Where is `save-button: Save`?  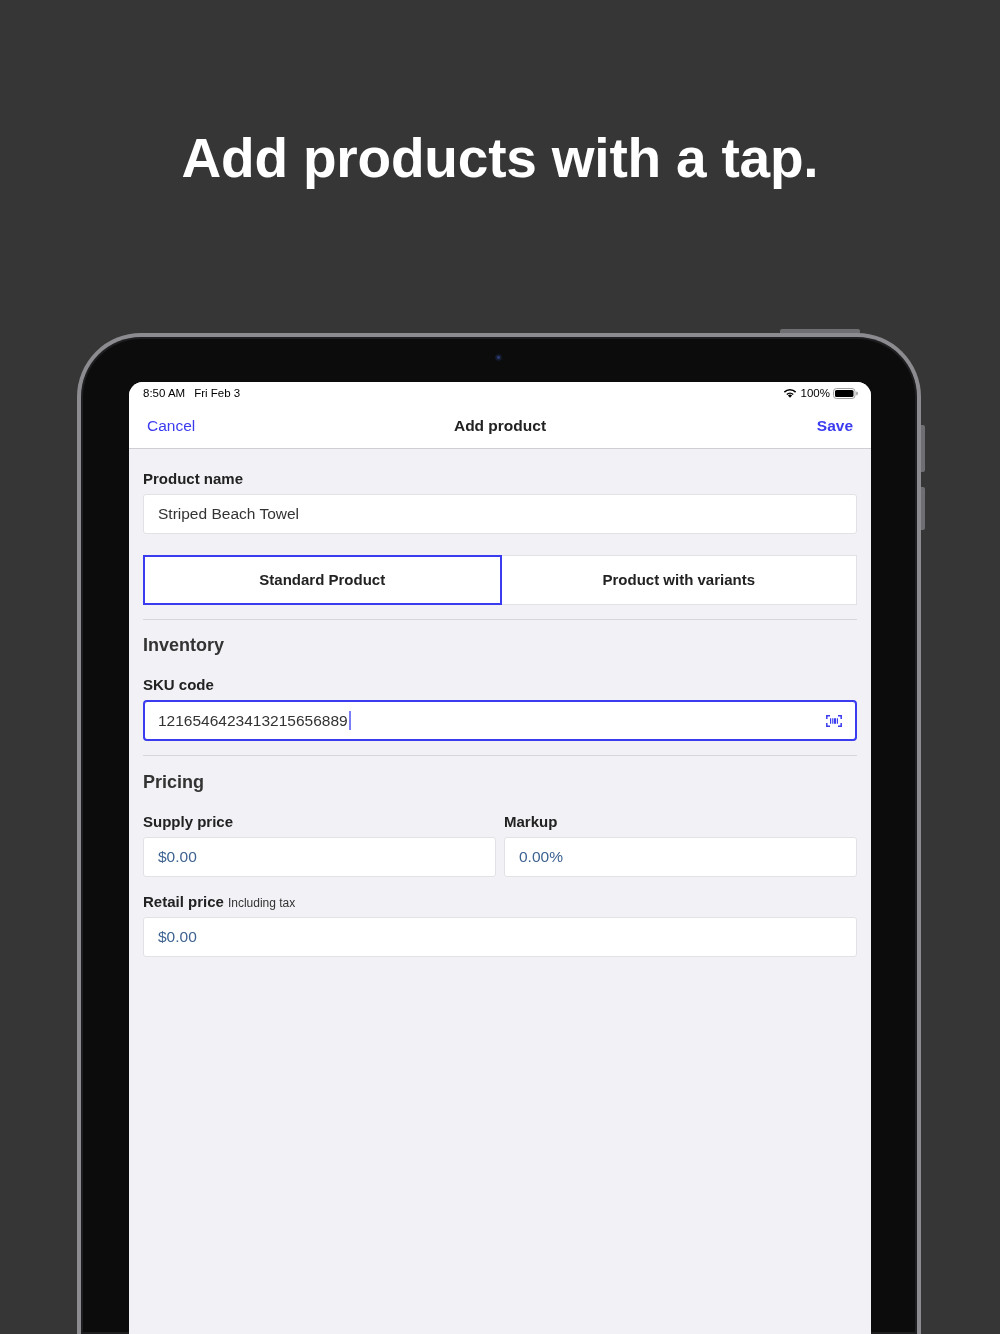 save-button: Save is located at coordinates (834, 426).